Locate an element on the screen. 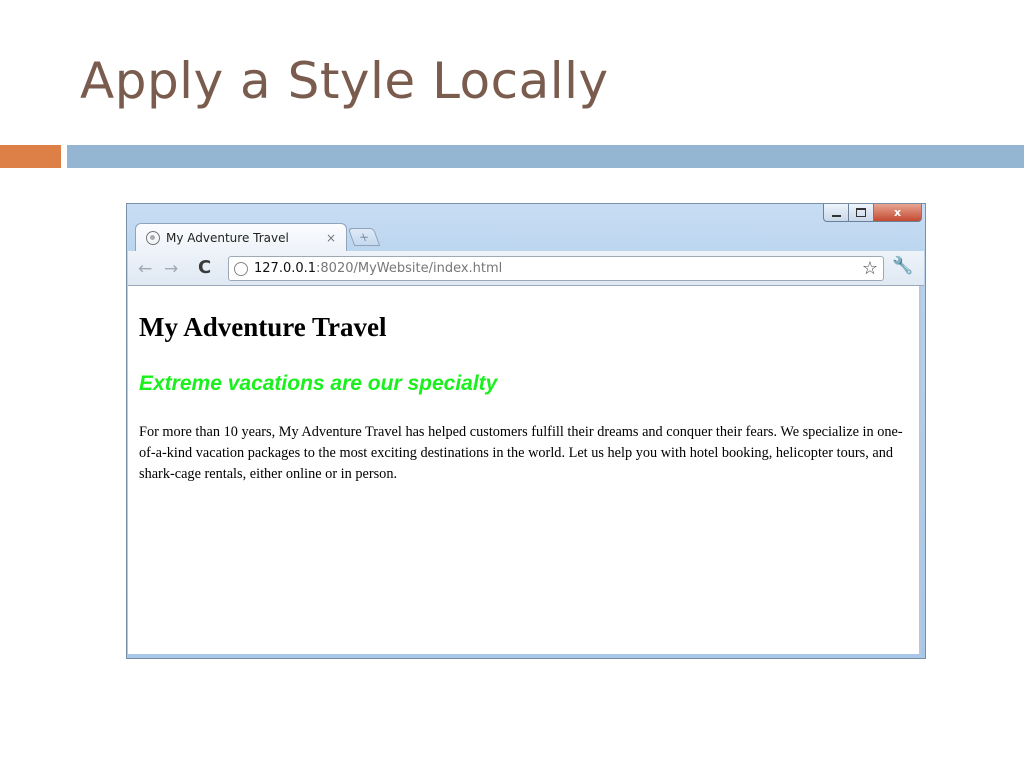 This screenshot has height=768, width=1024. new-tab-button: + is located at coordinates (364, 237).